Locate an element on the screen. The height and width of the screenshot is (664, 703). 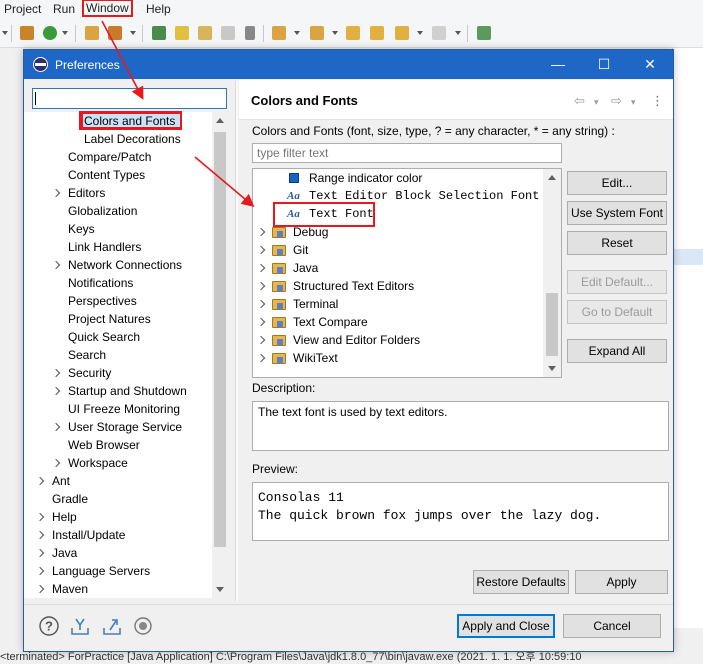
tree-scrollbar is located at coordinates (220, 355).